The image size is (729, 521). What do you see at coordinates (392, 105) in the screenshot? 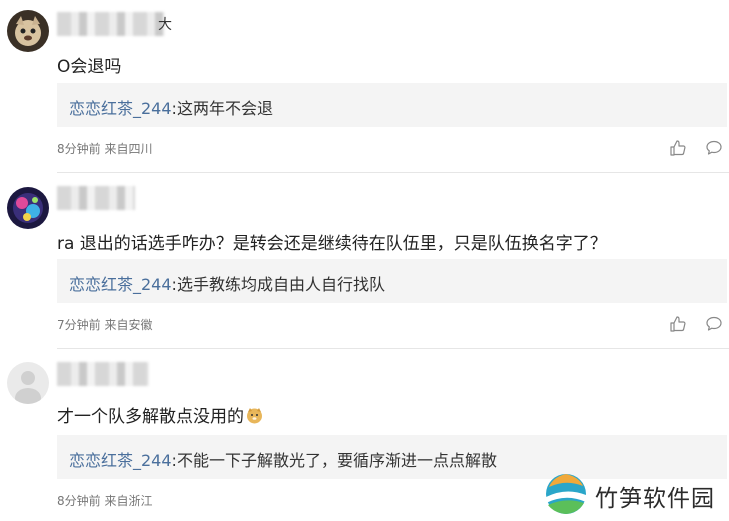
I see `reply-box: 恋恋红茶_244:这两年不会退` at bounding box center [392, 105].